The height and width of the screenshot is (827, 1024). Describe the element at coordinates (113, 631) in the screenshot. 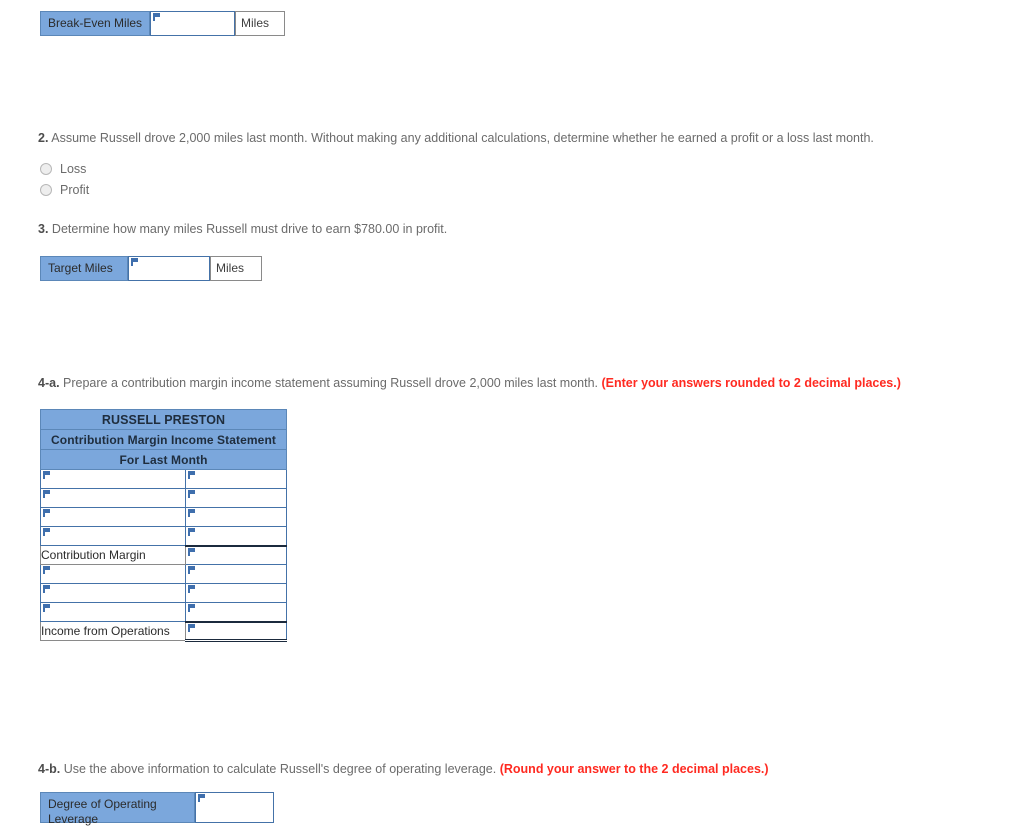

I see `income-from-operations-label: Income from Operations` at that location.